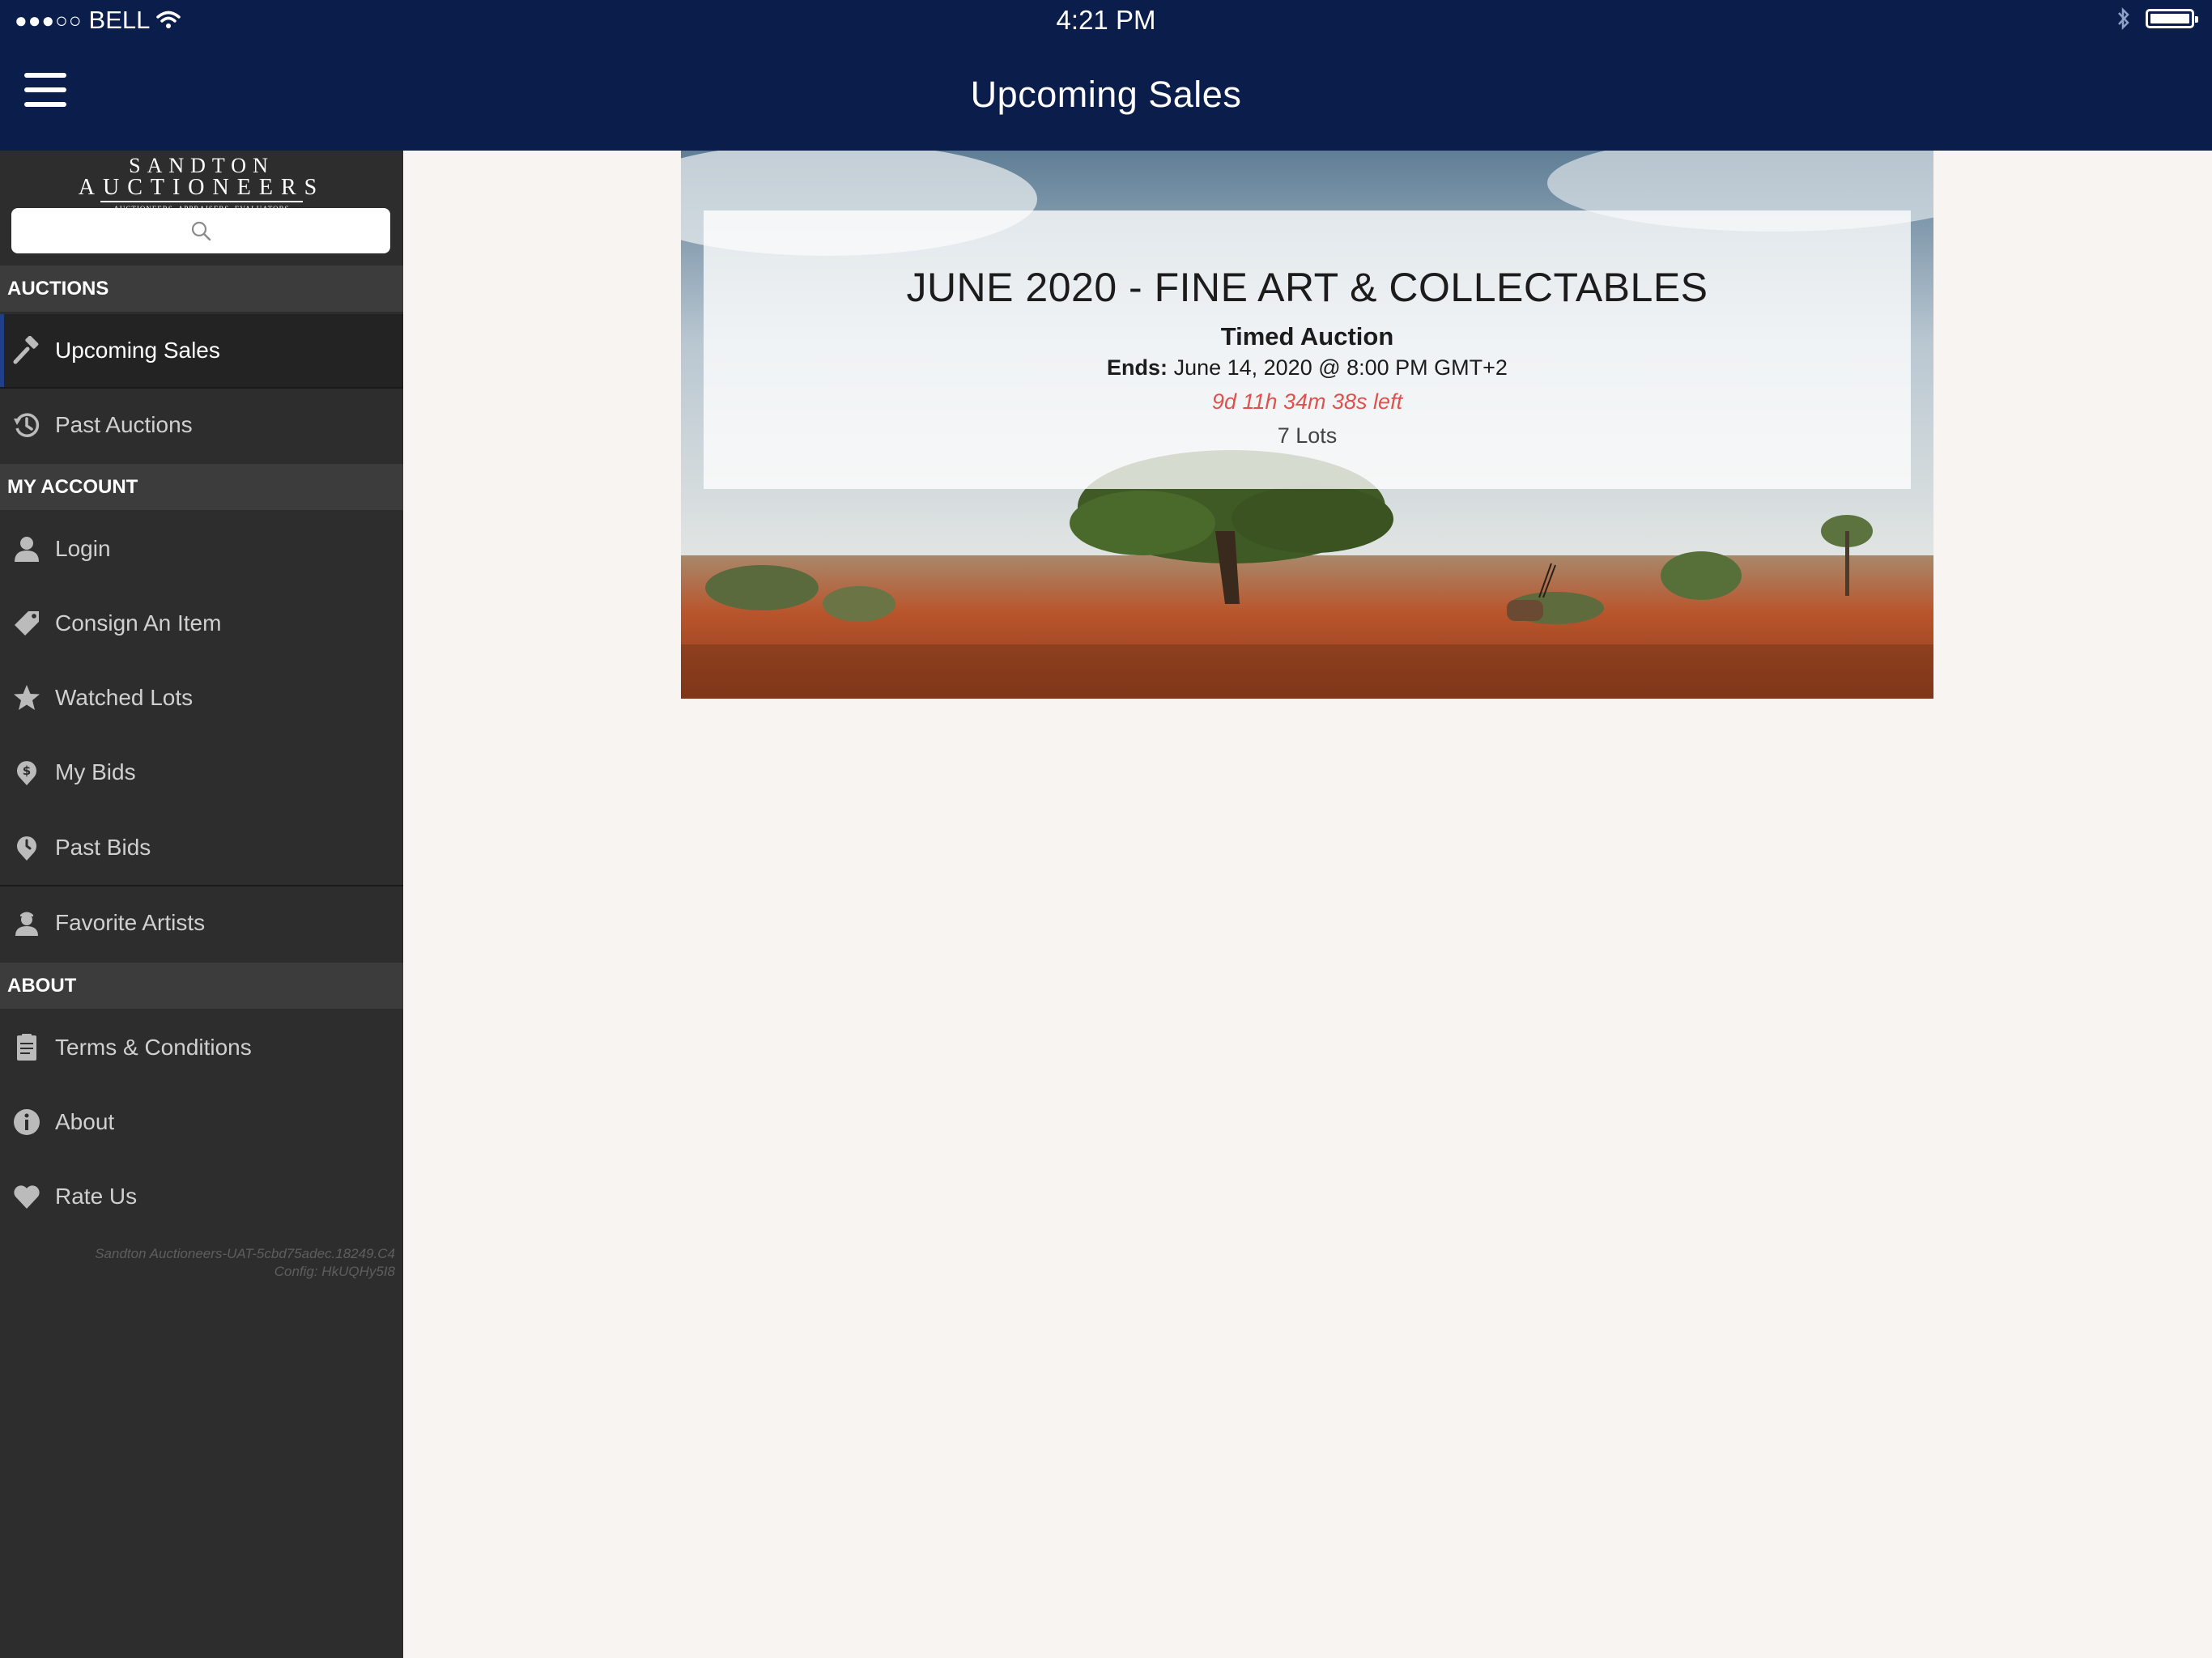 The image size is (2212, 1658). What do you see at coordinates (1340, 367) in the screenshot?
I see `ends-value: June 14, 2020 @ 8:00 PM GMT+2` at bounding box center [1340, 367].